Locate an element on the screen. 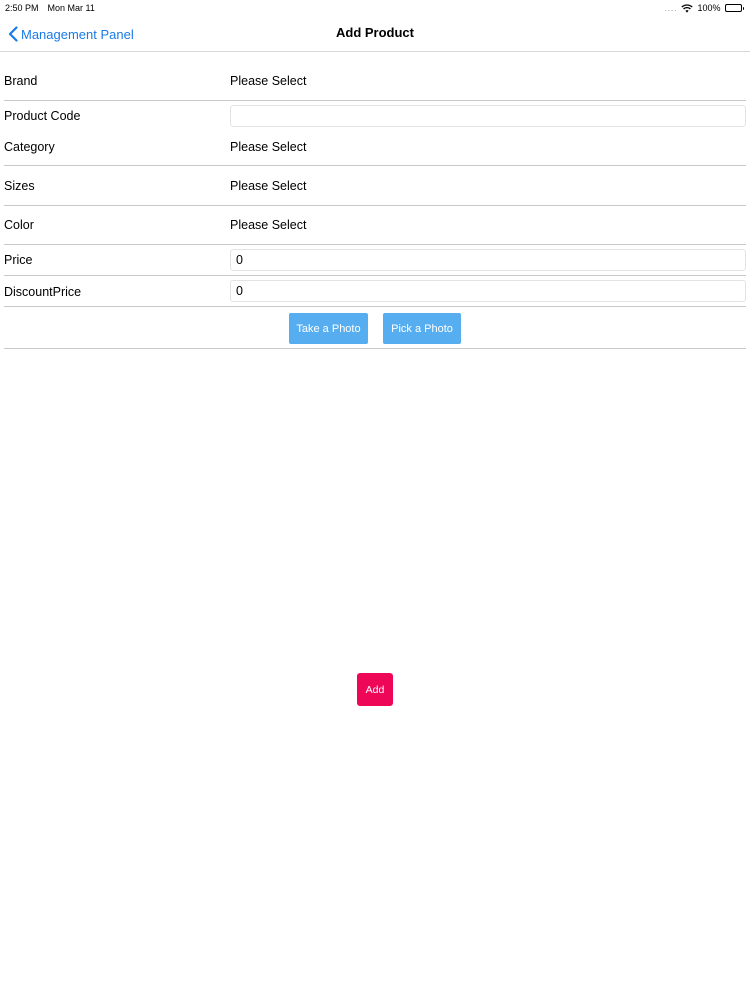 The height and width of the screenshot is (1000, 750). price-row: Price is located at coordinates (375, 260).